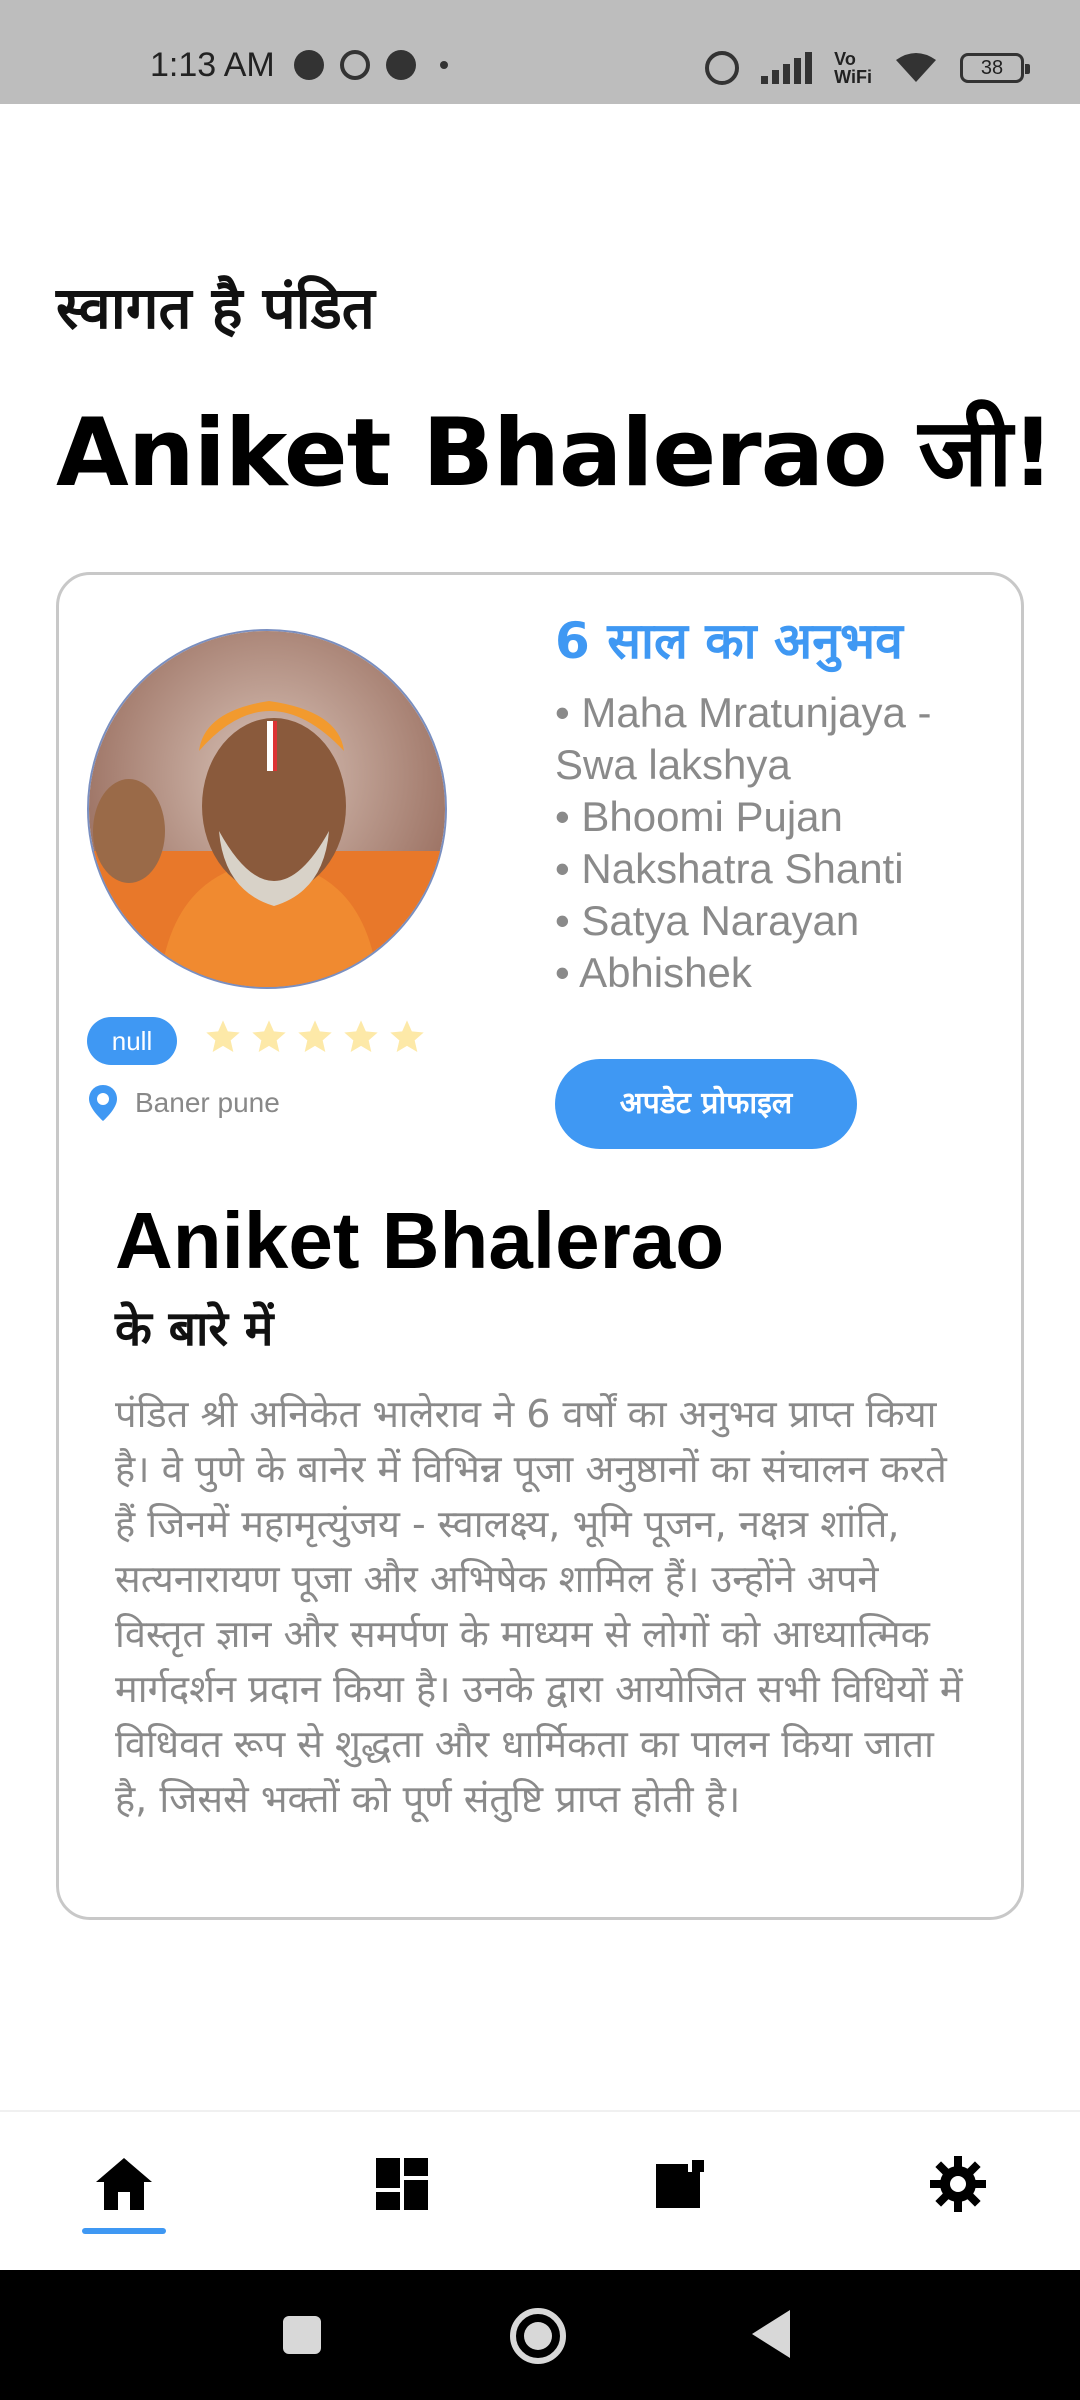 The image size is (1080, 2400). What do you see at coordinates (355, 65) in the screenshot?
I see `b-notification-icon` at bounding box center [355, 65].